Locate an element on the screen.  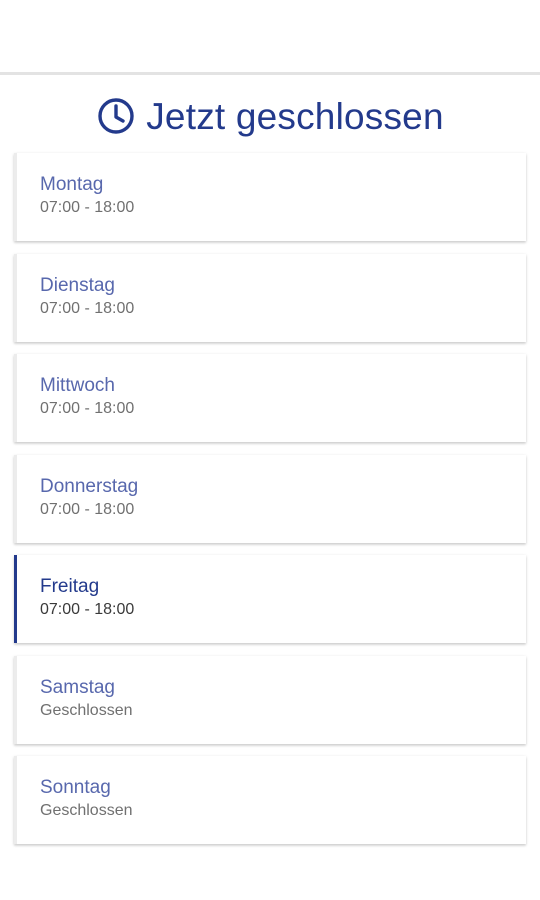
day-card-montag: Montag 07:00 - 18:00 is located at coordinates (270, 197).